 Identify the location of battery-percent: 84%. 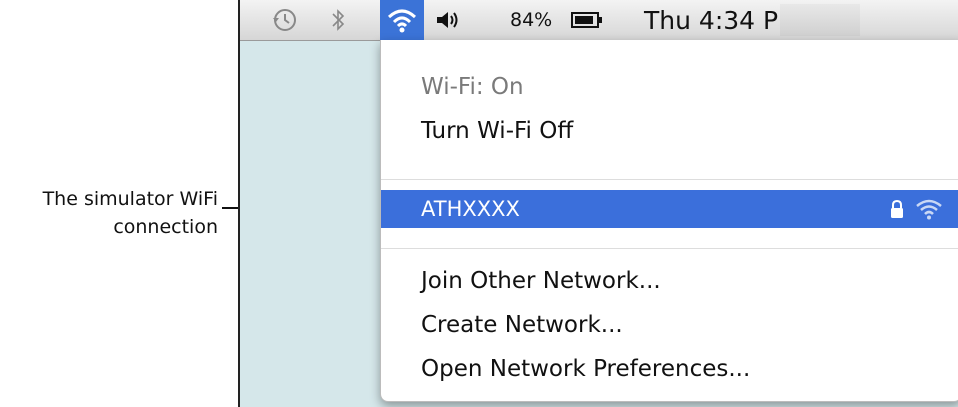
(531, 20).